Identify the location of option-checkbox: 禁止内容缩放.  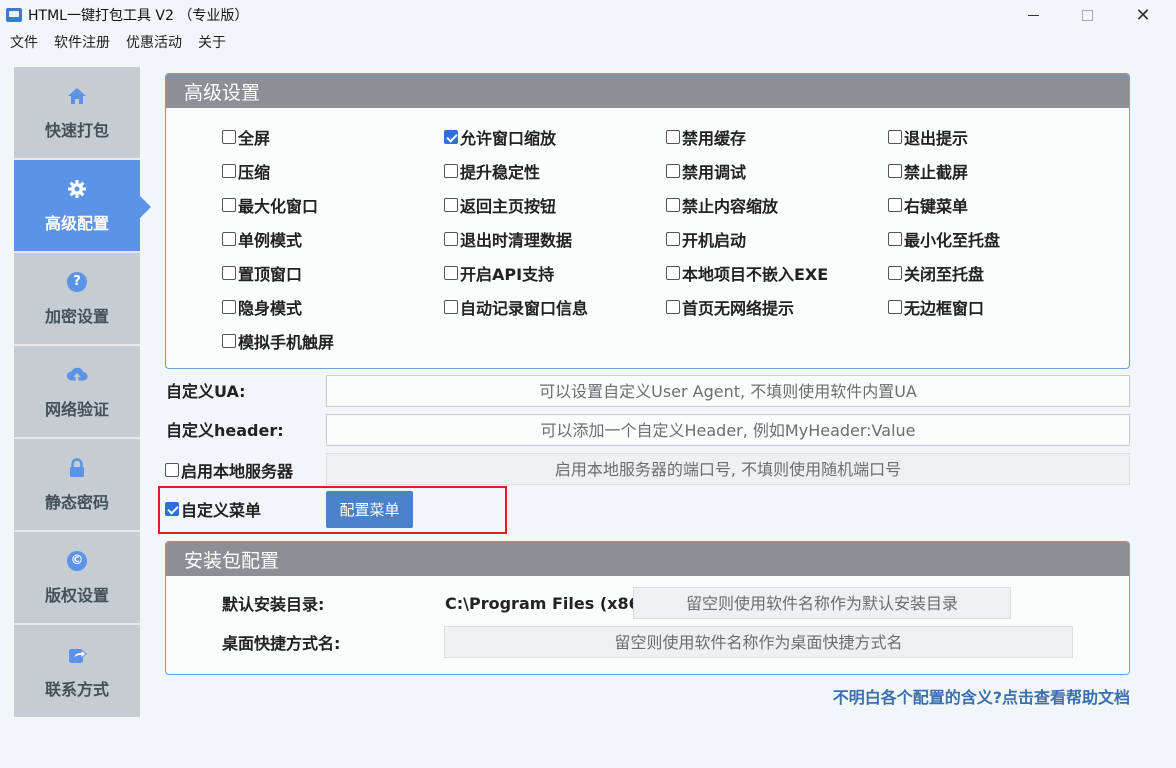
(722, 205).